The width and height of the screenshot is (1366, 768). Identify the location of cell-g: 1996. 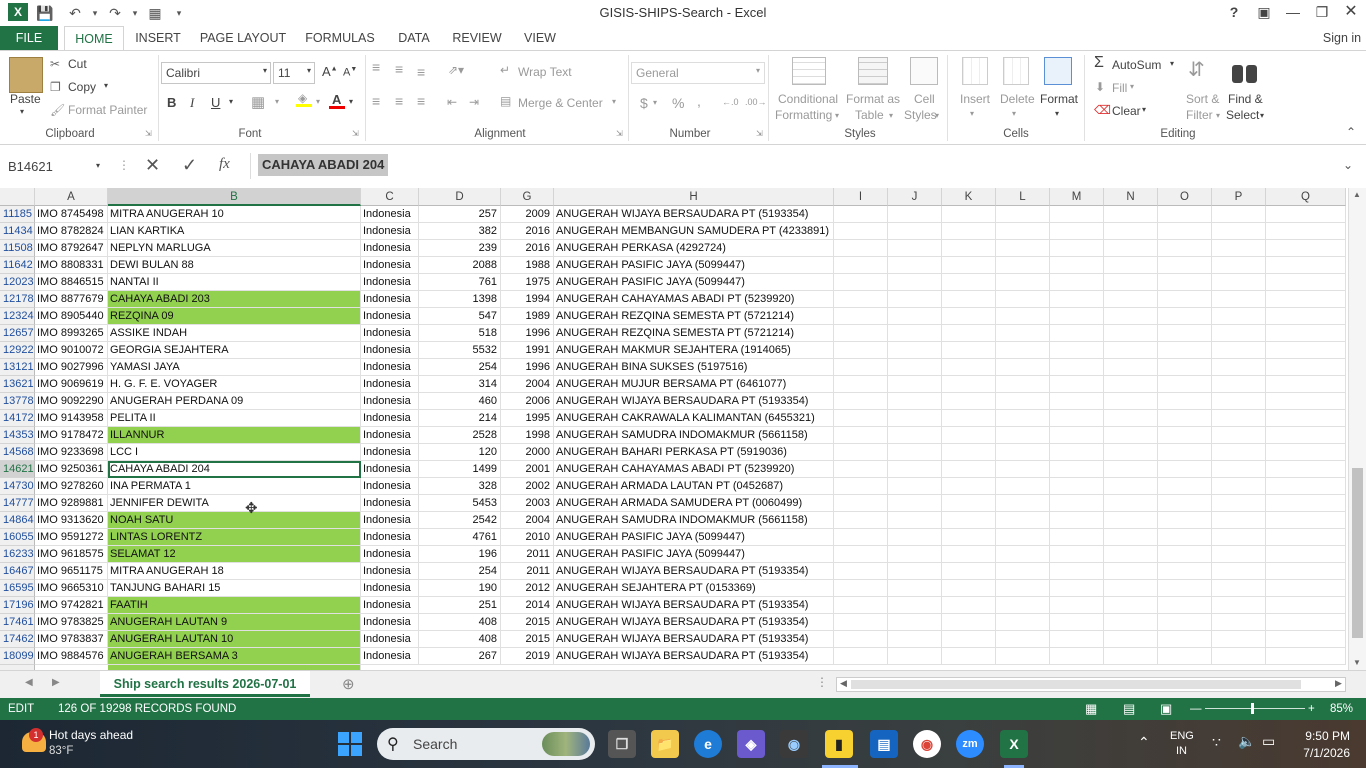
(527, 333).